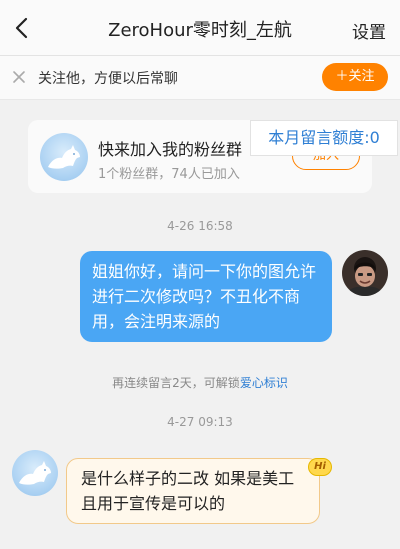  Describe the element at coordinates (324, 138) in the screenshot. I see `message-quota-label: 本月留言额度:0` at that location.